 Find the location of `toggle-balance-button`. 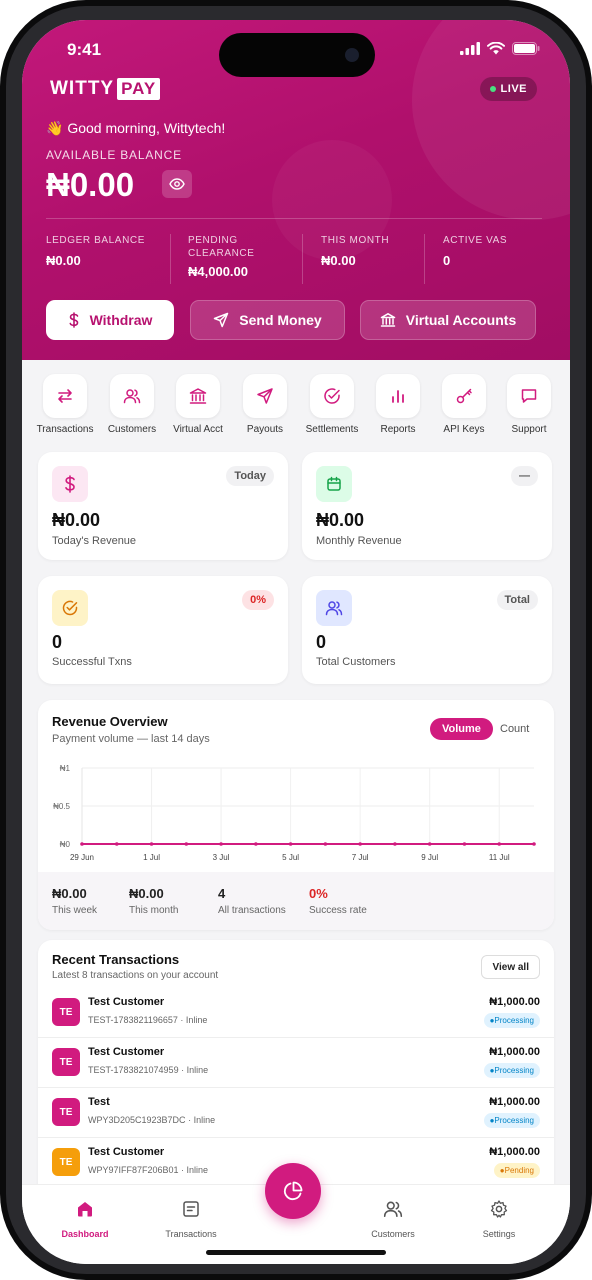

toggle-balance-button is located at coordinates (177, 184).